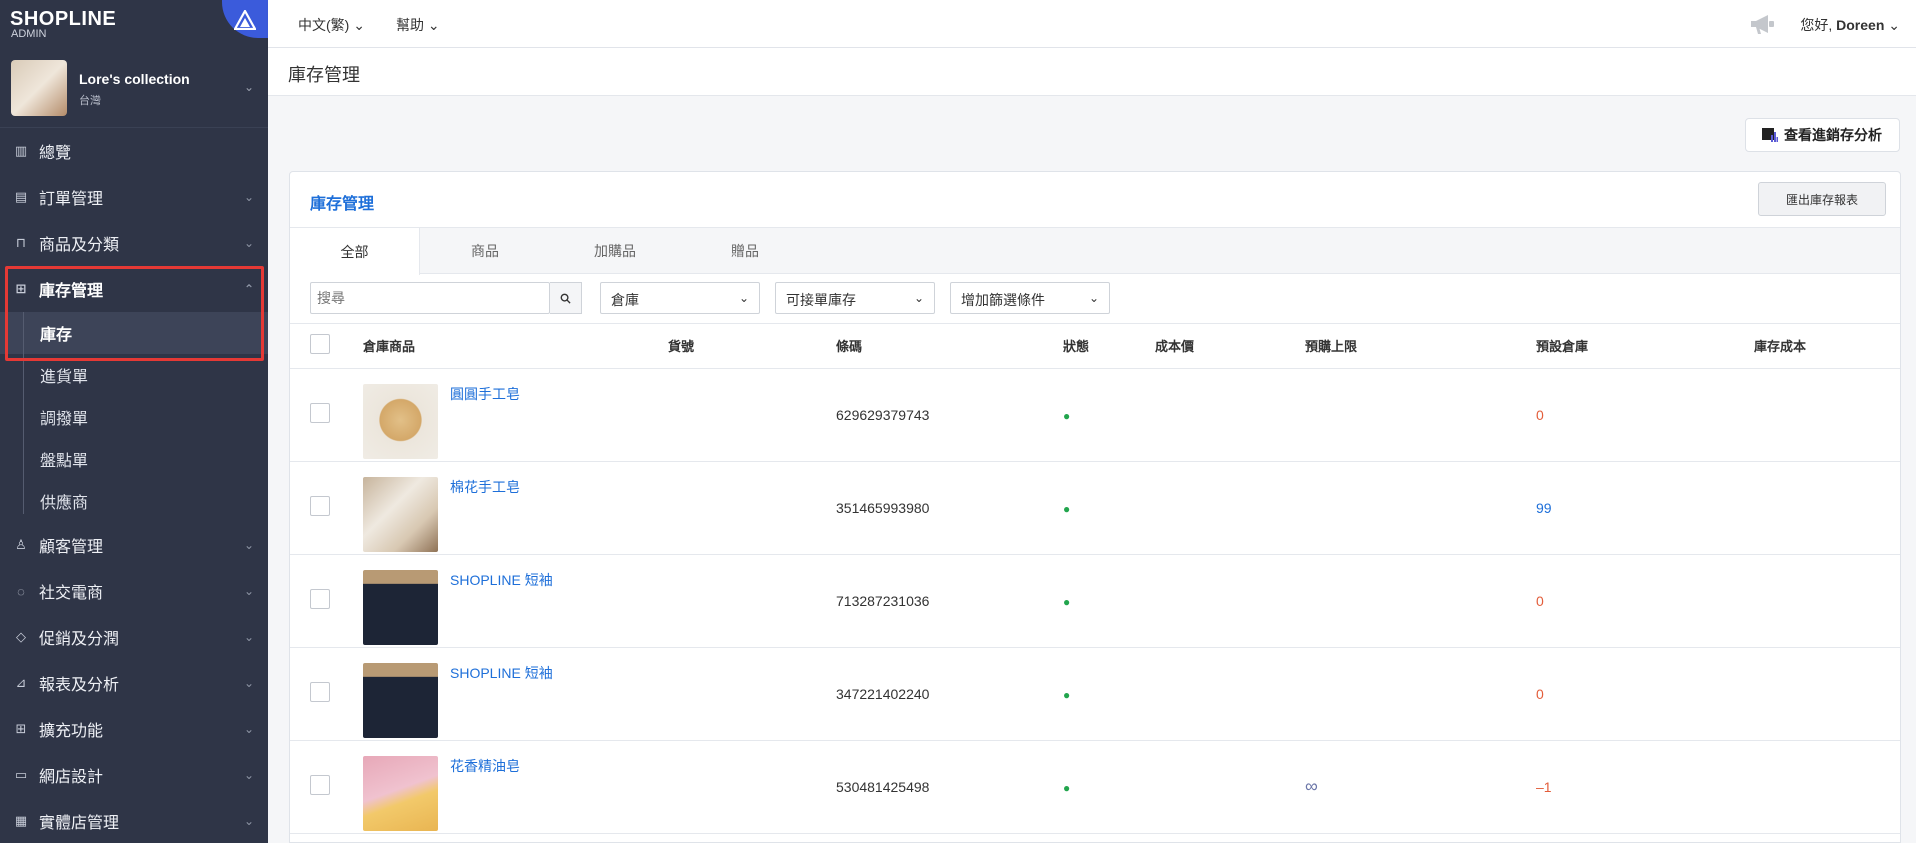  I want to click on sidebar-item-customers: ♙ 顧客管理 ⌄, so click(134, 545).